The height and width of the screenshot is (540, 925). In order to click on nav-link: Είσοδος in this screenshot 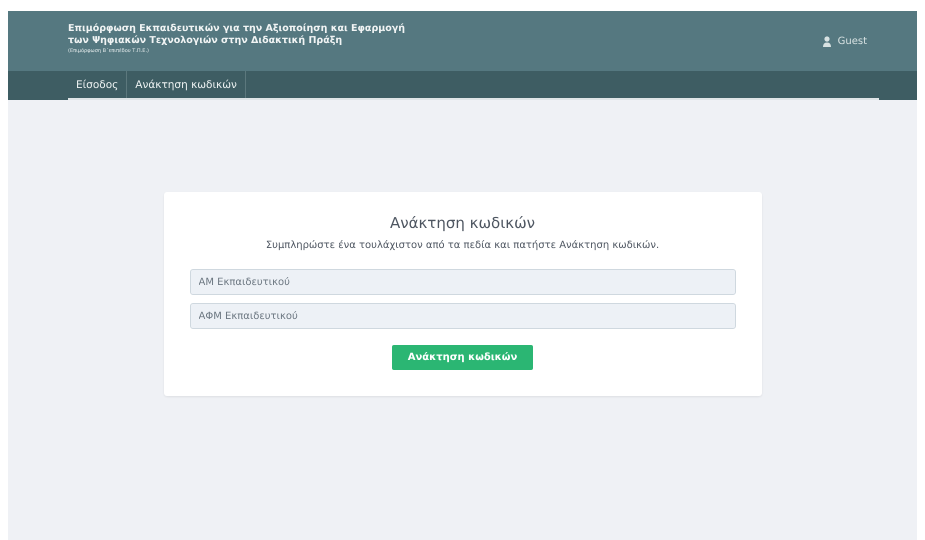, I will do `click(98, 84)`.